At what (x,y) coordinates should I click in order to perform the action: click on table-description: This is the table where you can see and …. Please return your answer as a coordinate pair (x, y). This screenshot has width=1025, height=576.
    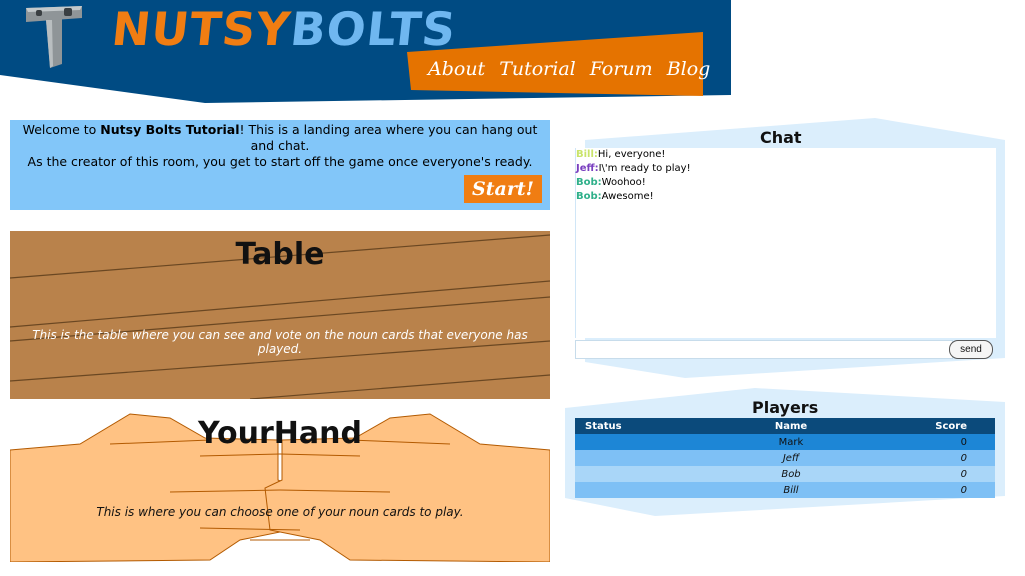
    Looking at the image, I should click on (280, 342).